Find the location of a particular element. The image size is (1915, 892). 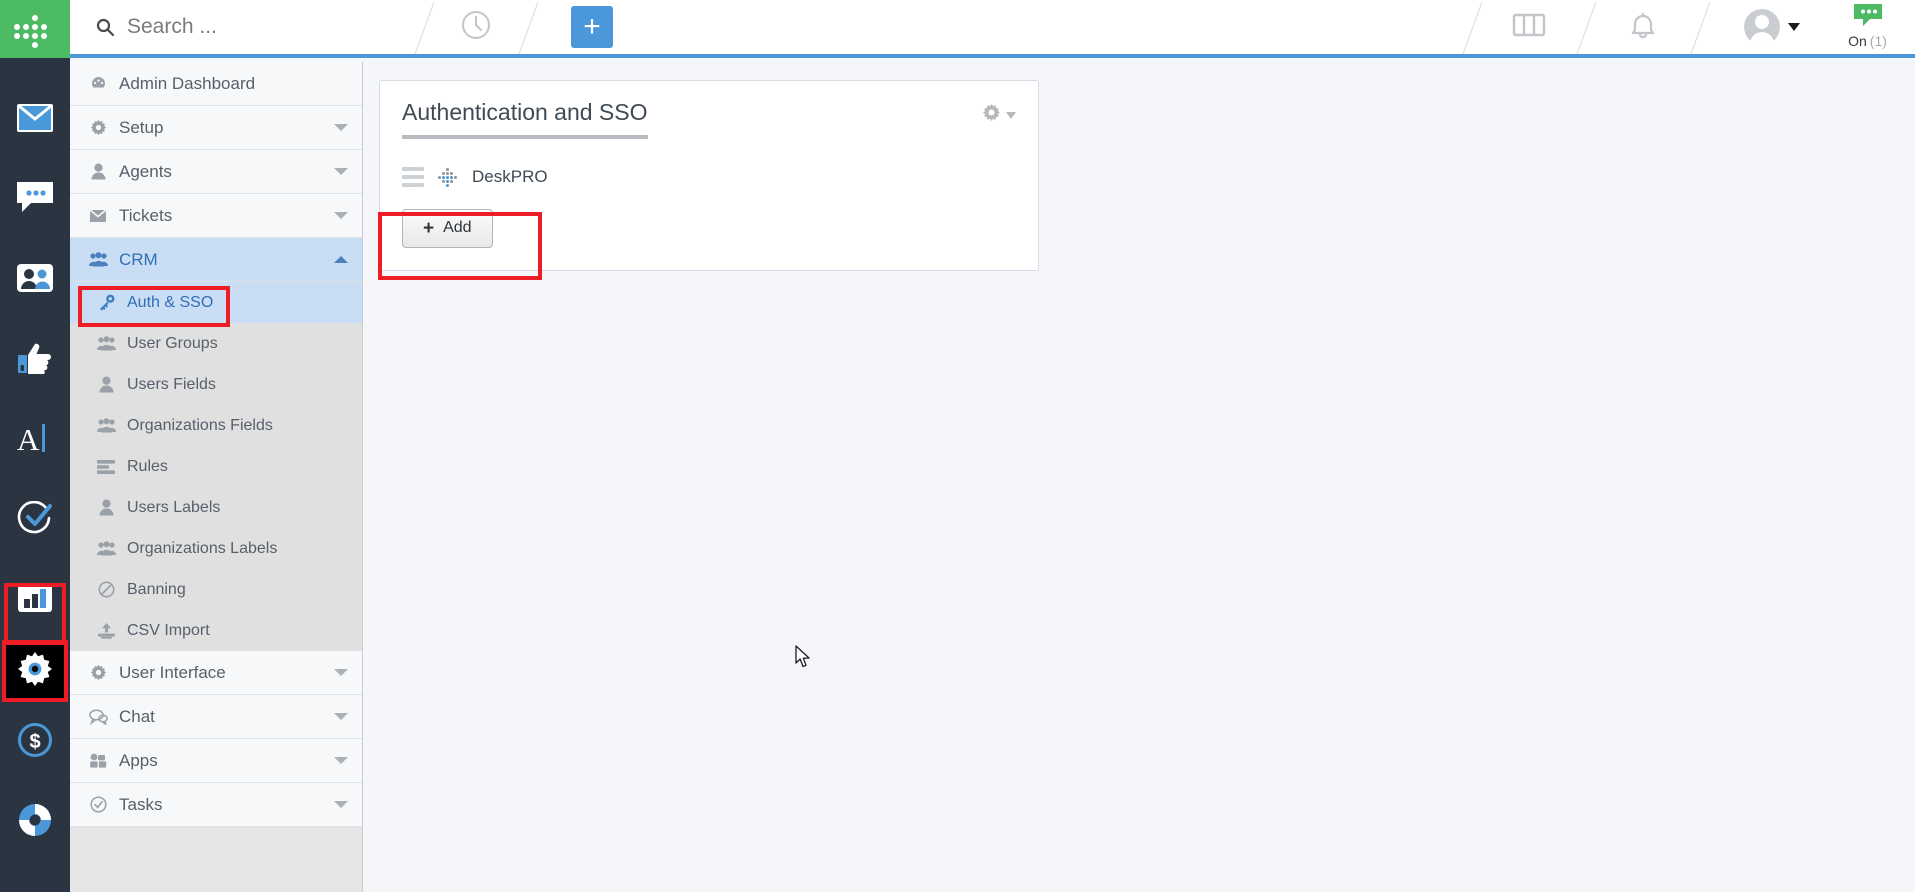

sidebar-item-agents: Agents is located at coordinates (216, 172).